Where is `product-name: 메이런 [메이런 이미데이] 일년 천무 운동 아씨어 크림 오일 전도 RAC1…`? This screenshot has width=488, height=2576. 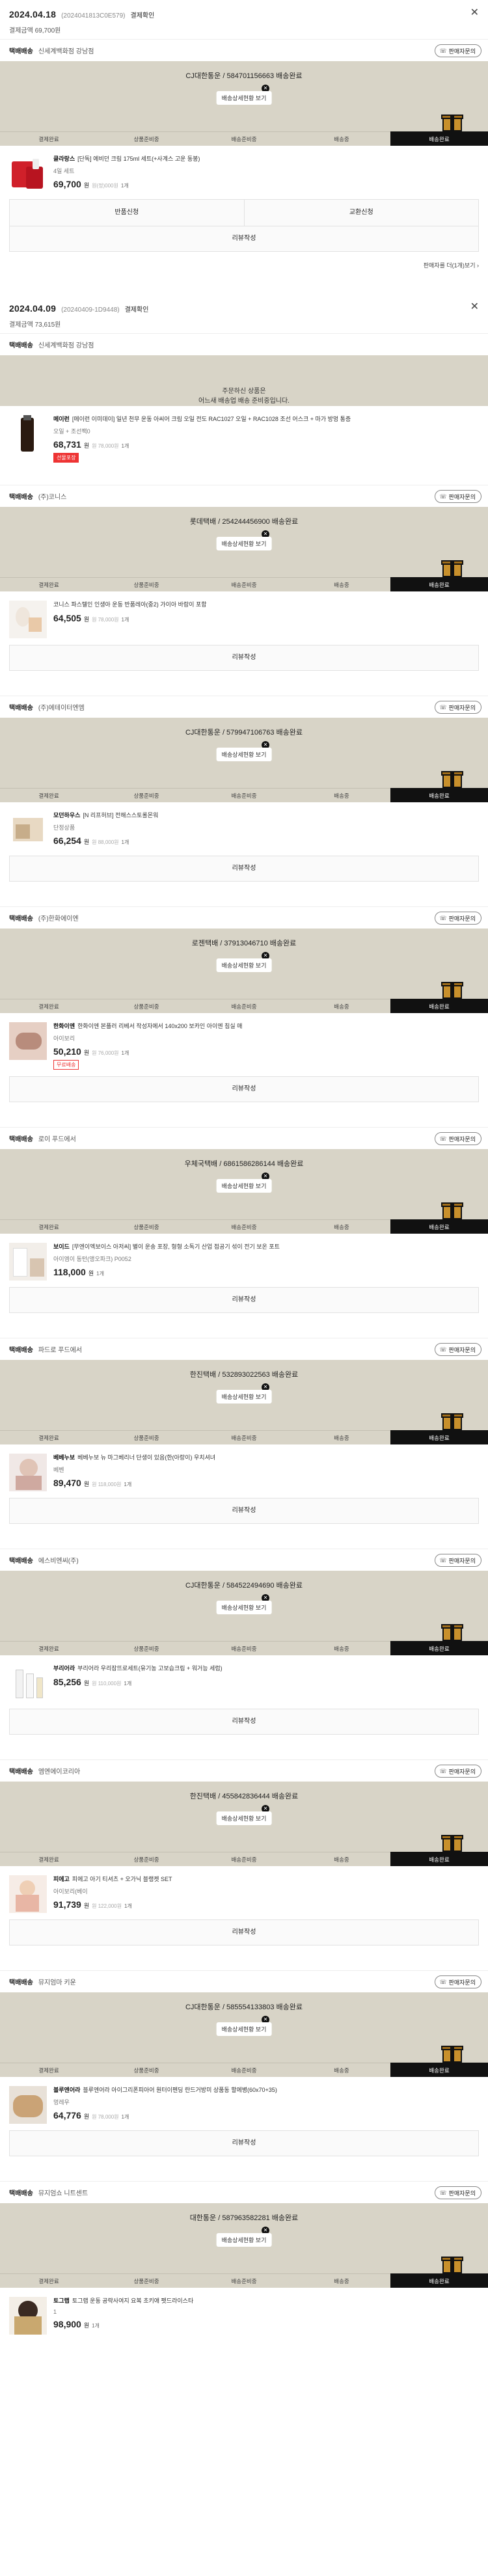 product-name: 메이런 [메이런 이미데이] 일년 천무 운동 아씨어 크림 오일 전도 RAC1… is located at coordinates (266, 419).